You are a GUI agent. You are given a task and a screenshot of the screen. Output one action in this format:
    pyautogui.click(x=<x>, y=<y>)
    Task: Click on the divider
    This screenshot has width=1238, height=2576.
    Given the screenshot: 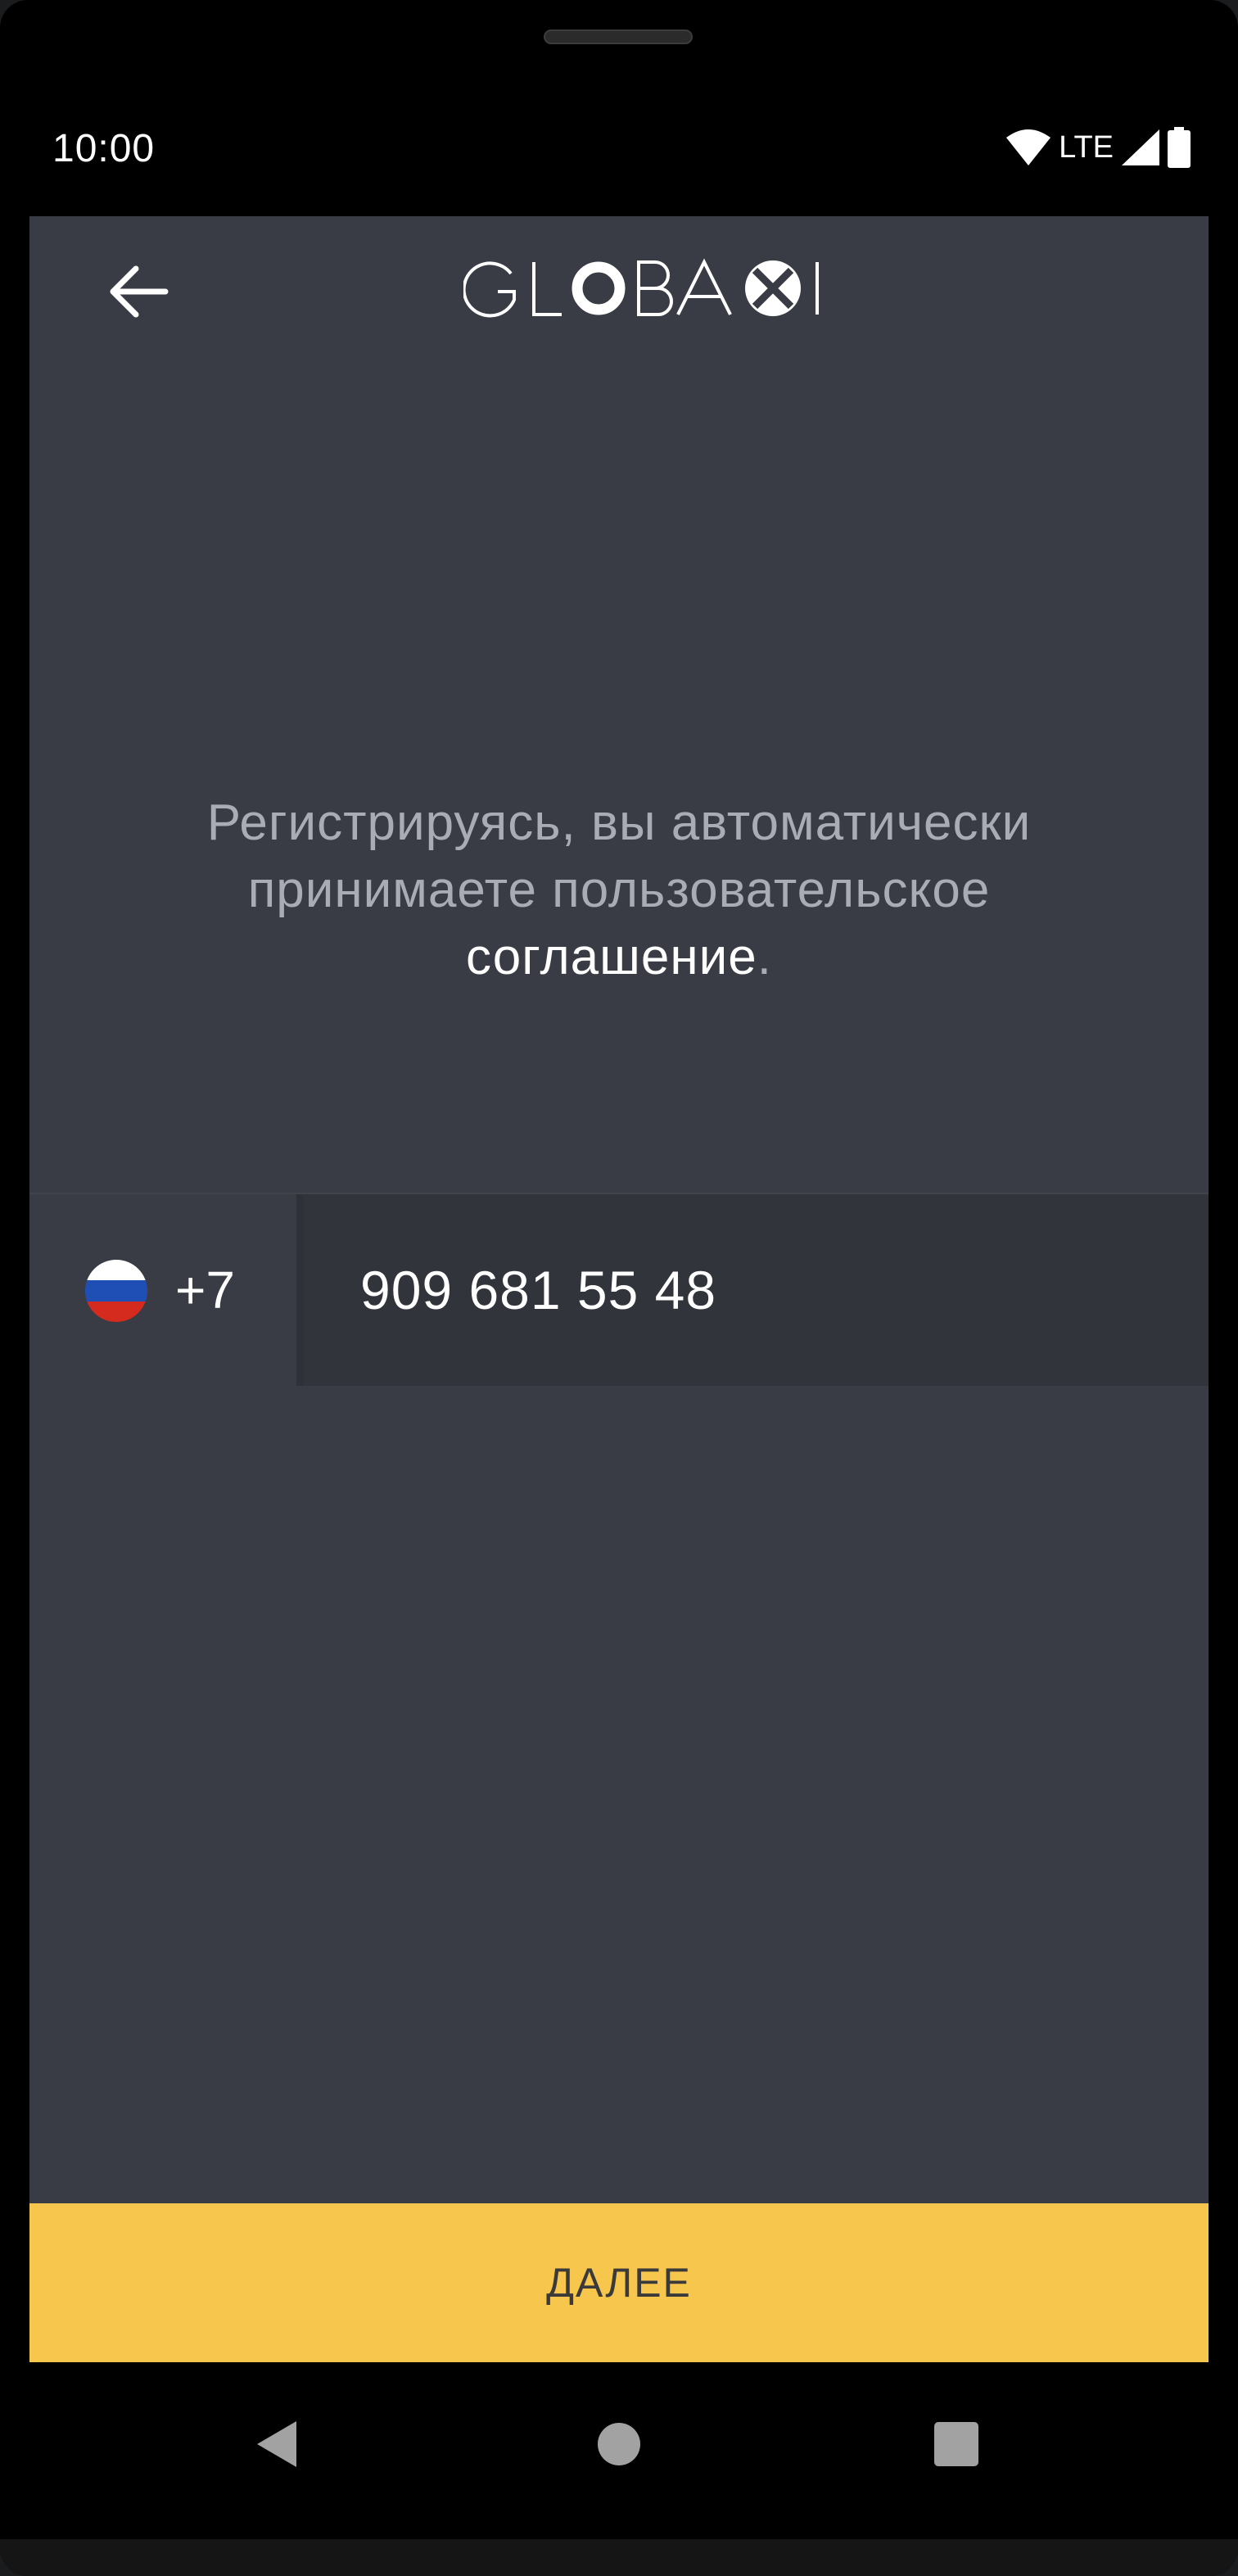 What is the action you would take?
    pyautogui.click(x=299, y=1290)
    